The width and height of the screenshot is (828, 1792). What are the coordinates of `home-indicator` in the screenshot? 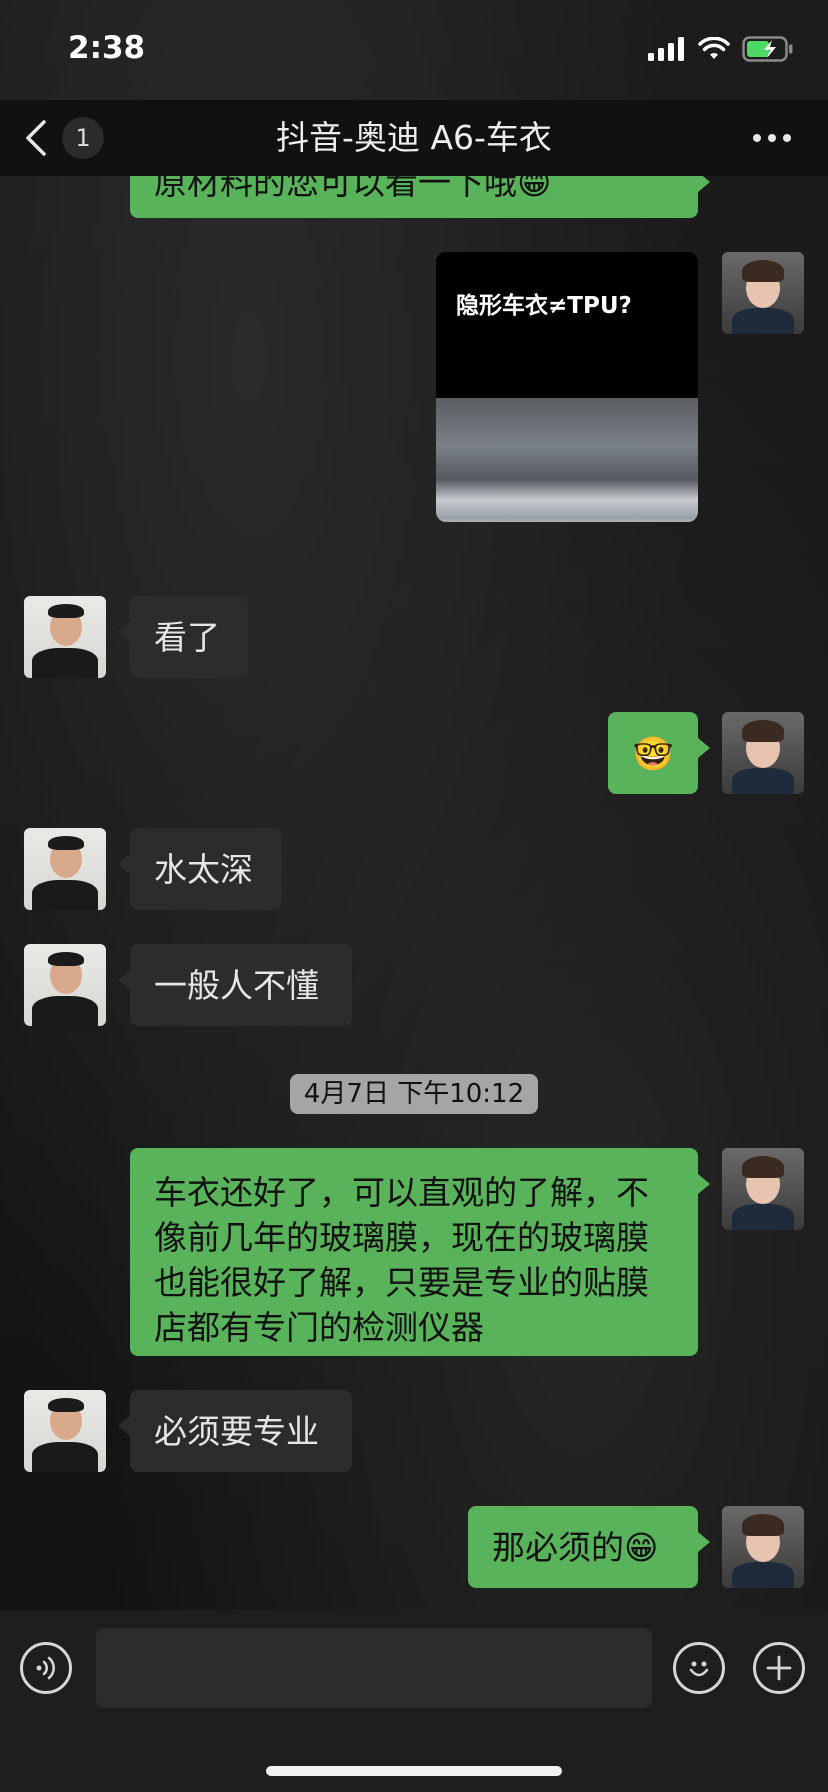 It's located at (414, 1771).